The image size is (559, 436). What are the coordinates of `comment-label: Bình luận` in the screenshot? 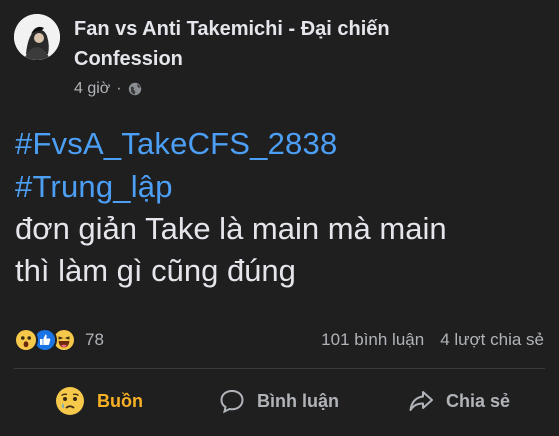 It's located at (298, 400).